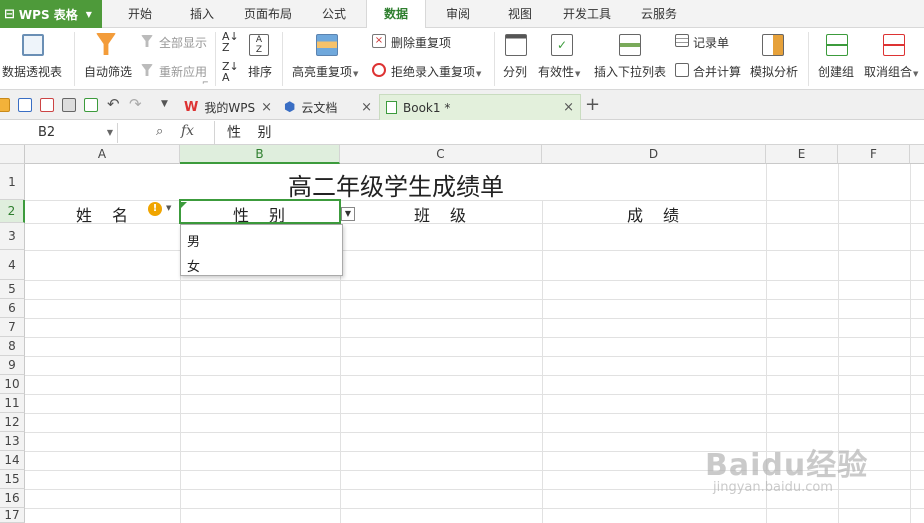 Image resolution: width=924 pixels, height=523 pixels. Describe the element at coordinates (659, 14) in the screenshot. I see `tab-cloud: 云服务` at that location.